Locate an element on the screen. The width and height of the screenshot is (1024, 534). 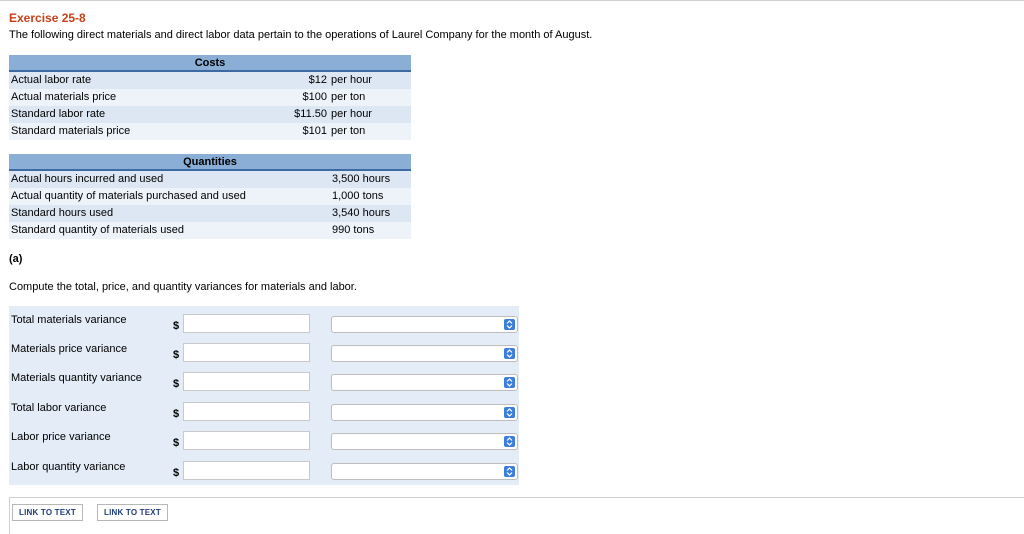
labor-price-variance-input is located at coordinates (246, 440).